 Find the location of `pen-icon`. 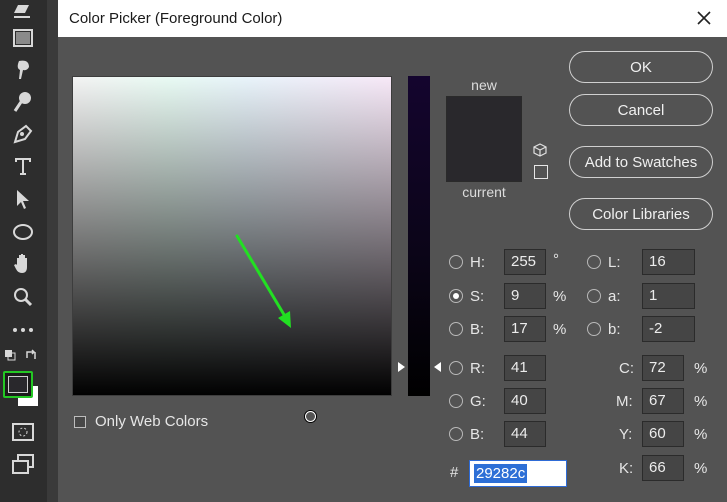

pen-icon is located at coordinates (23, 134).